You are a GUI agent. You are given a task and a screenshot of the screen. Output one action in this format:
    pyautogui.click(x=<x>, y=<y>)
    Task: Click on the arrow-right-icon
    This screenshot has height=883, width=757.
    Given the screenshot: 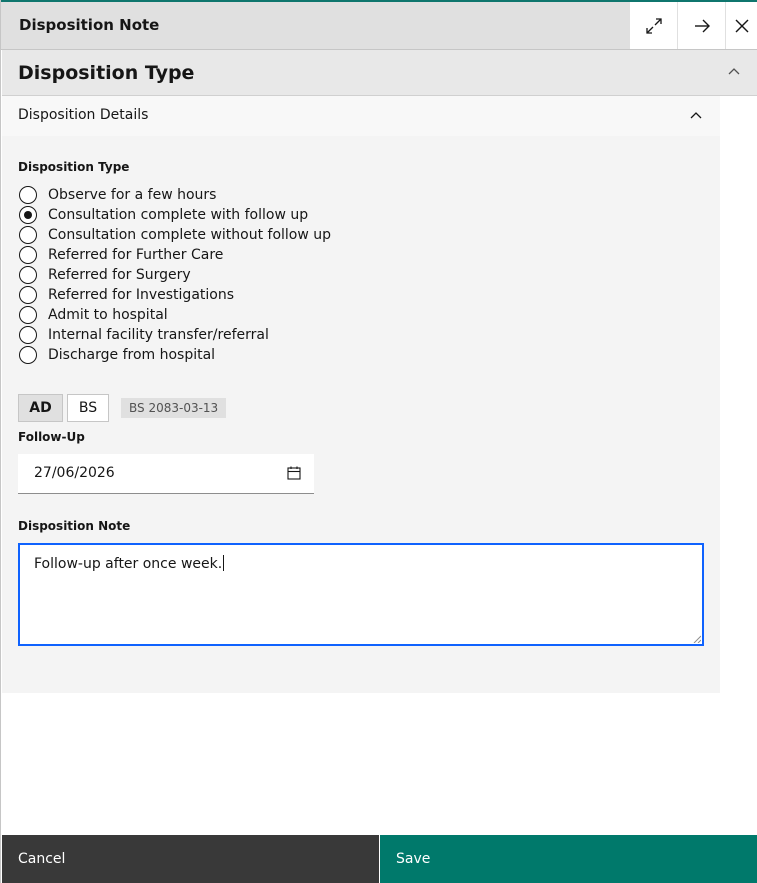 What is the action you would take?
    pyautogui.click(x=702, y=25)
    